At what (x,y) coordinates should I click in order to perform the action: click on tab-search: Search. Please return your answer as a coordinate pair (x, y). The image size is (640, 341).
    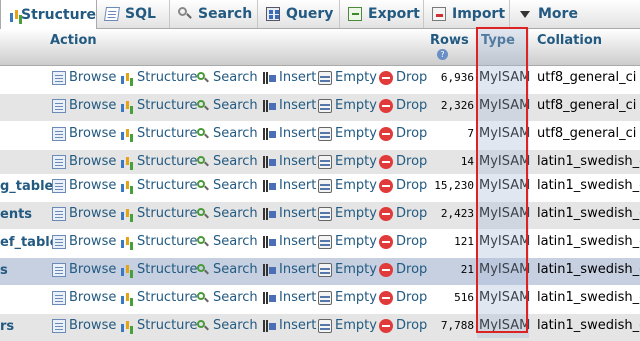
    Looking at the image, I should click on (214, 14).